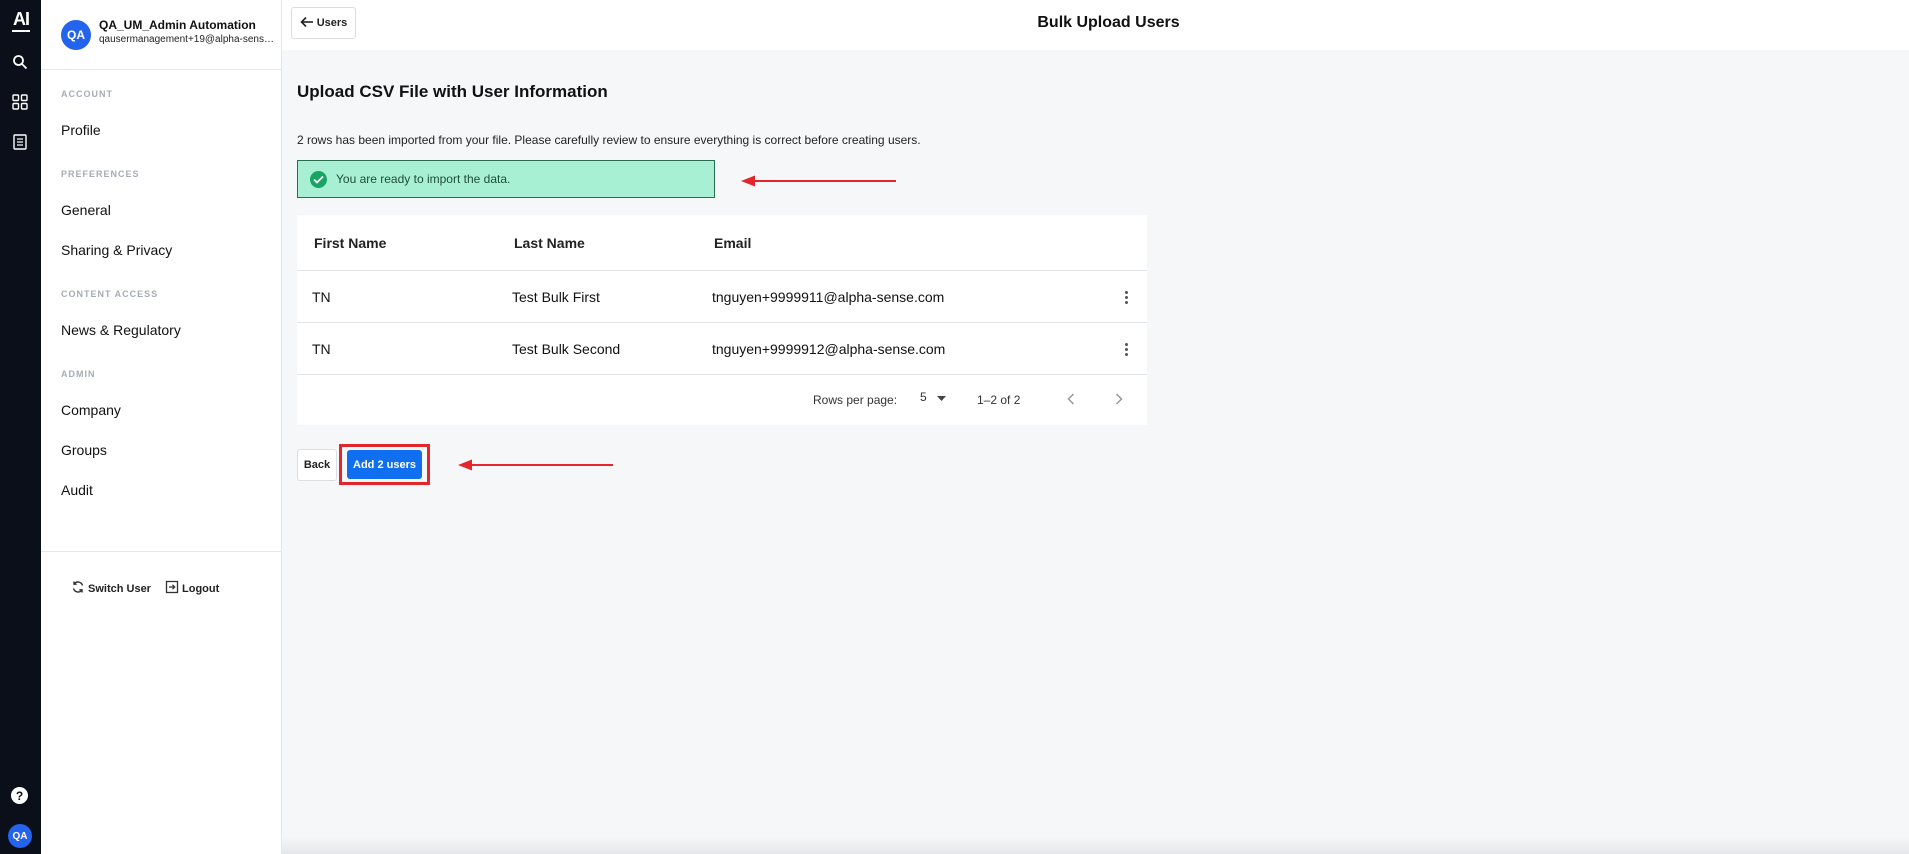 This screenshot has width=1909, height=854. I want to click on page-header: Users Bulk Upload Users, so click(1095, 25).